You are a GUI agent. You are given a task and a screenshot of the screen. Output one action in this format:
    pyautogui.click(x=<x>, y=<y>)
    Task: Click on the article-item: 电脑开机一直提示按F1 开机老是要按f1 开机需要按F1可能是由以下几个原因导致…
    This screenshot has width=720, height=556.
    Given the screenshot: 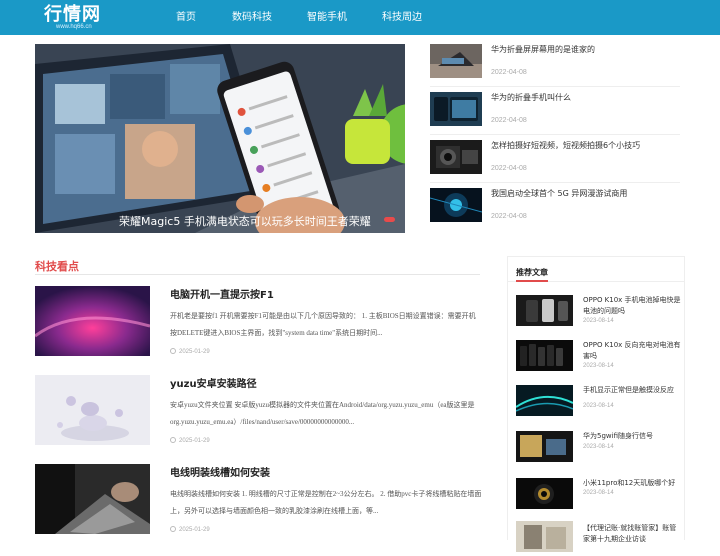 What is the action you would take?
    pyautogui.click(x=257, y=326)
    